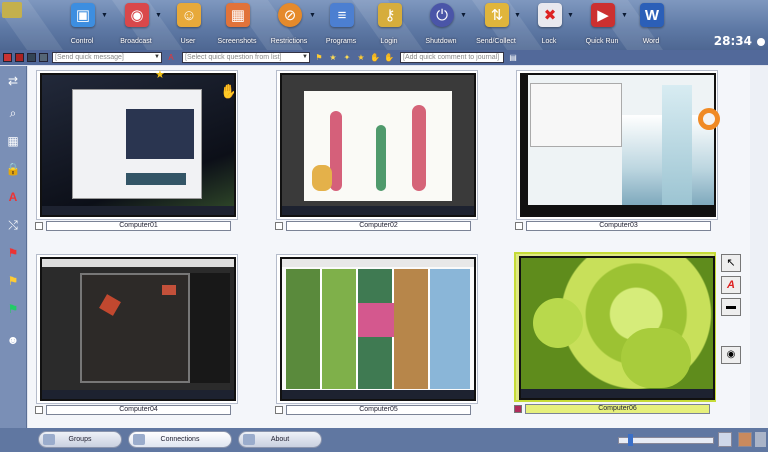  I want to click on shutdown-dropdown: ▼, so click(464, 17).